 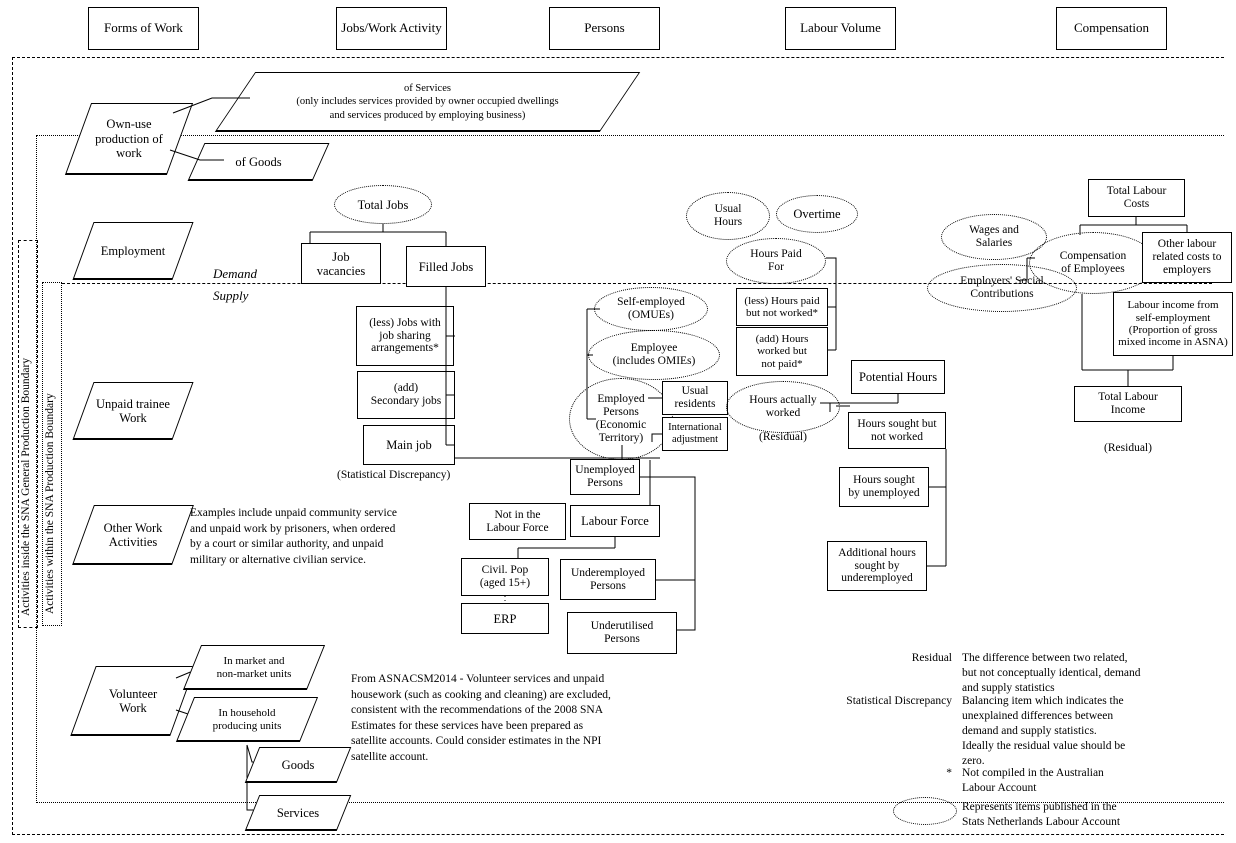 I want to click on form-other-work-activities-label: Other Work Activities, so click(x=133, y=534).